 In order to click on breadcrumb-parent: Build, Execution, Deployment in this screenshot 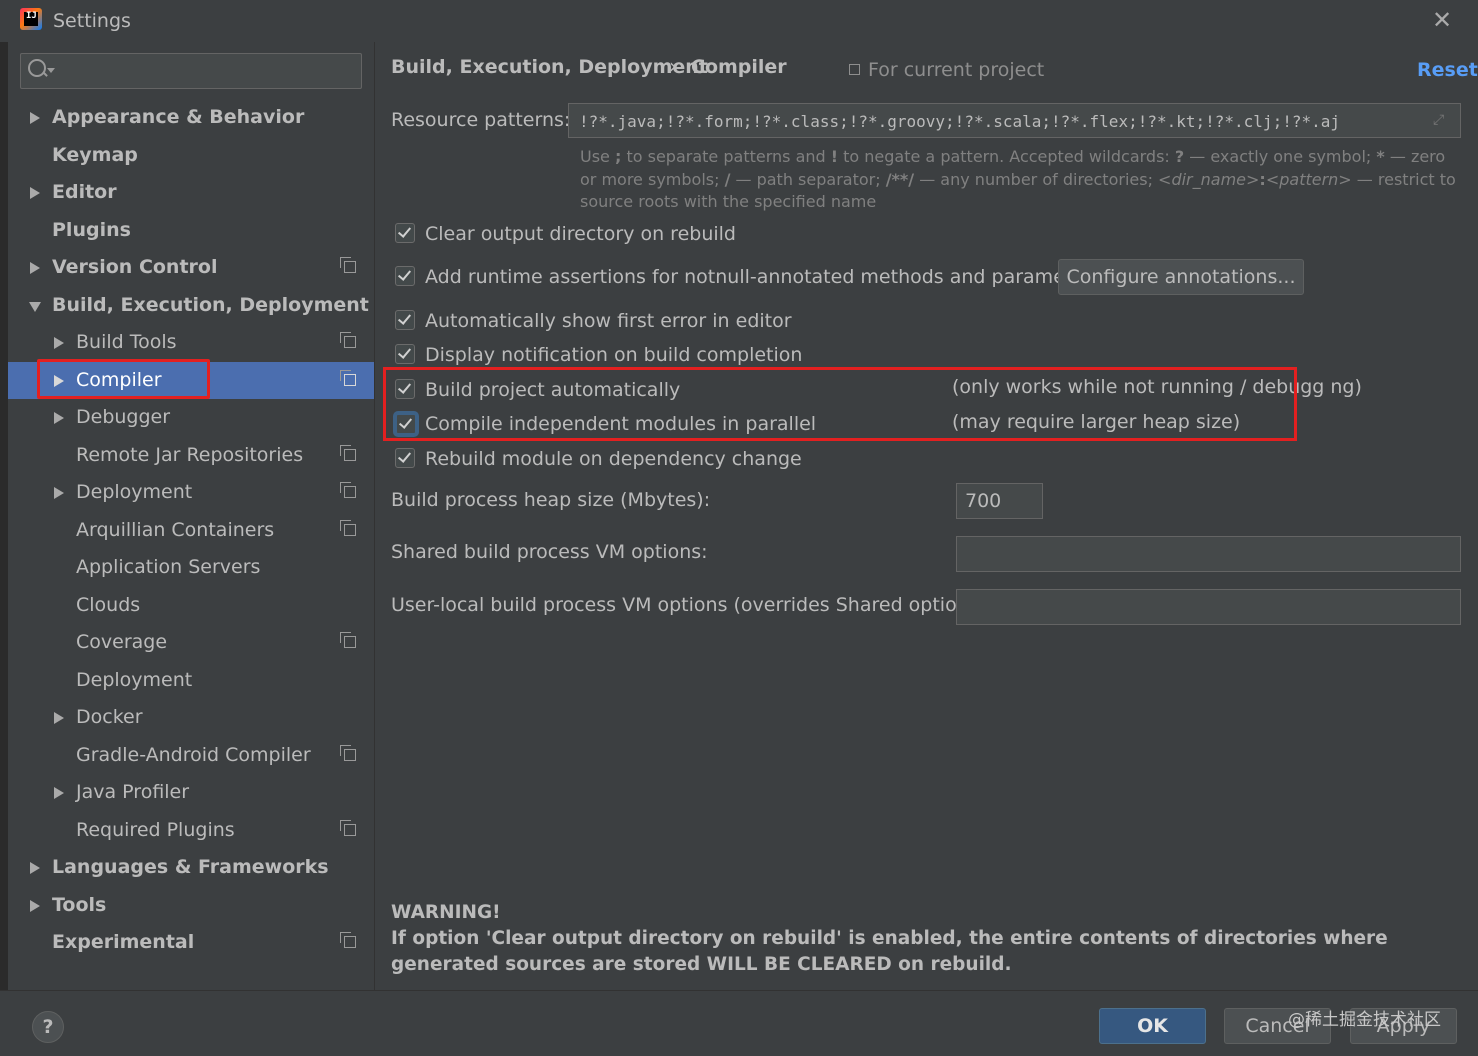, I will do `click(549, 67)`.